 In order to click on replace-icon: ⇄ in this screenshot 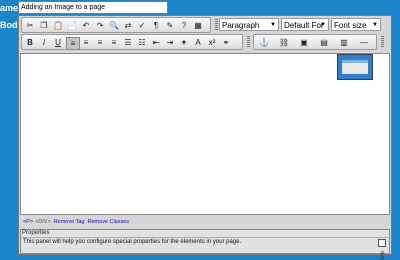, I will do `click(128, 25)`.